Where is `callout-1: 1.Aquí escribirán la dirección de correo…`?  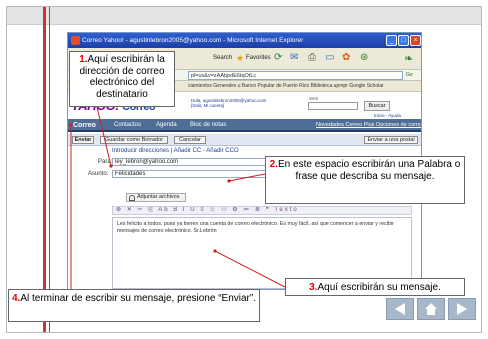
callout-1: 1.Aquí escribirán la dirección de correo… is located at coordinates (122, 79).